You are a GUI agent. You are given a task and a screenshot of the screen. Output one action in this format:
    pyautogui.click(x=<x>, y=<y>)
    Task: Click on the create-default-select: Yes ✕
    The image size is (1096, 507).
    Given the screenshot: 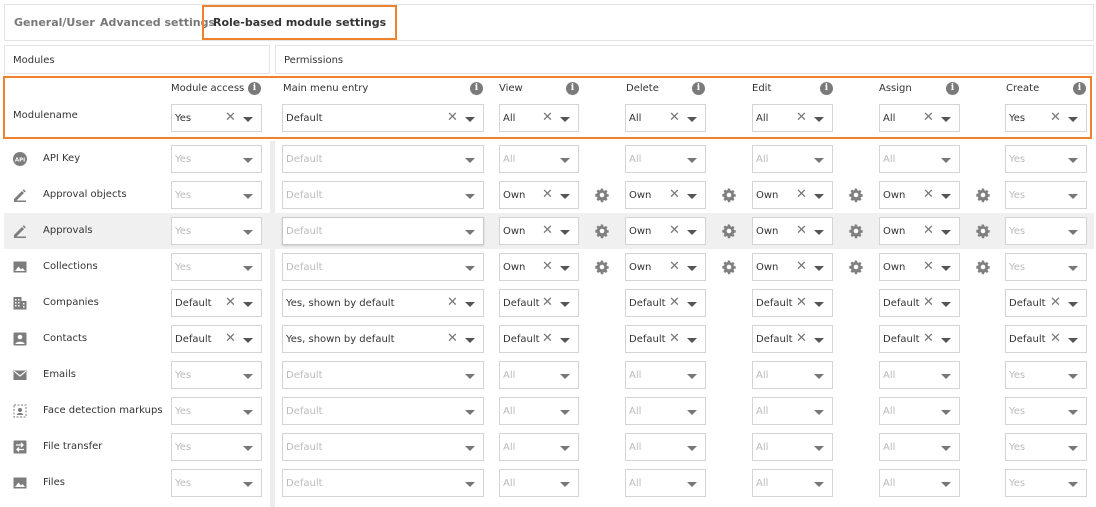 What is the action you would take?
    pyautogui.click(x=1046, y=118)
    